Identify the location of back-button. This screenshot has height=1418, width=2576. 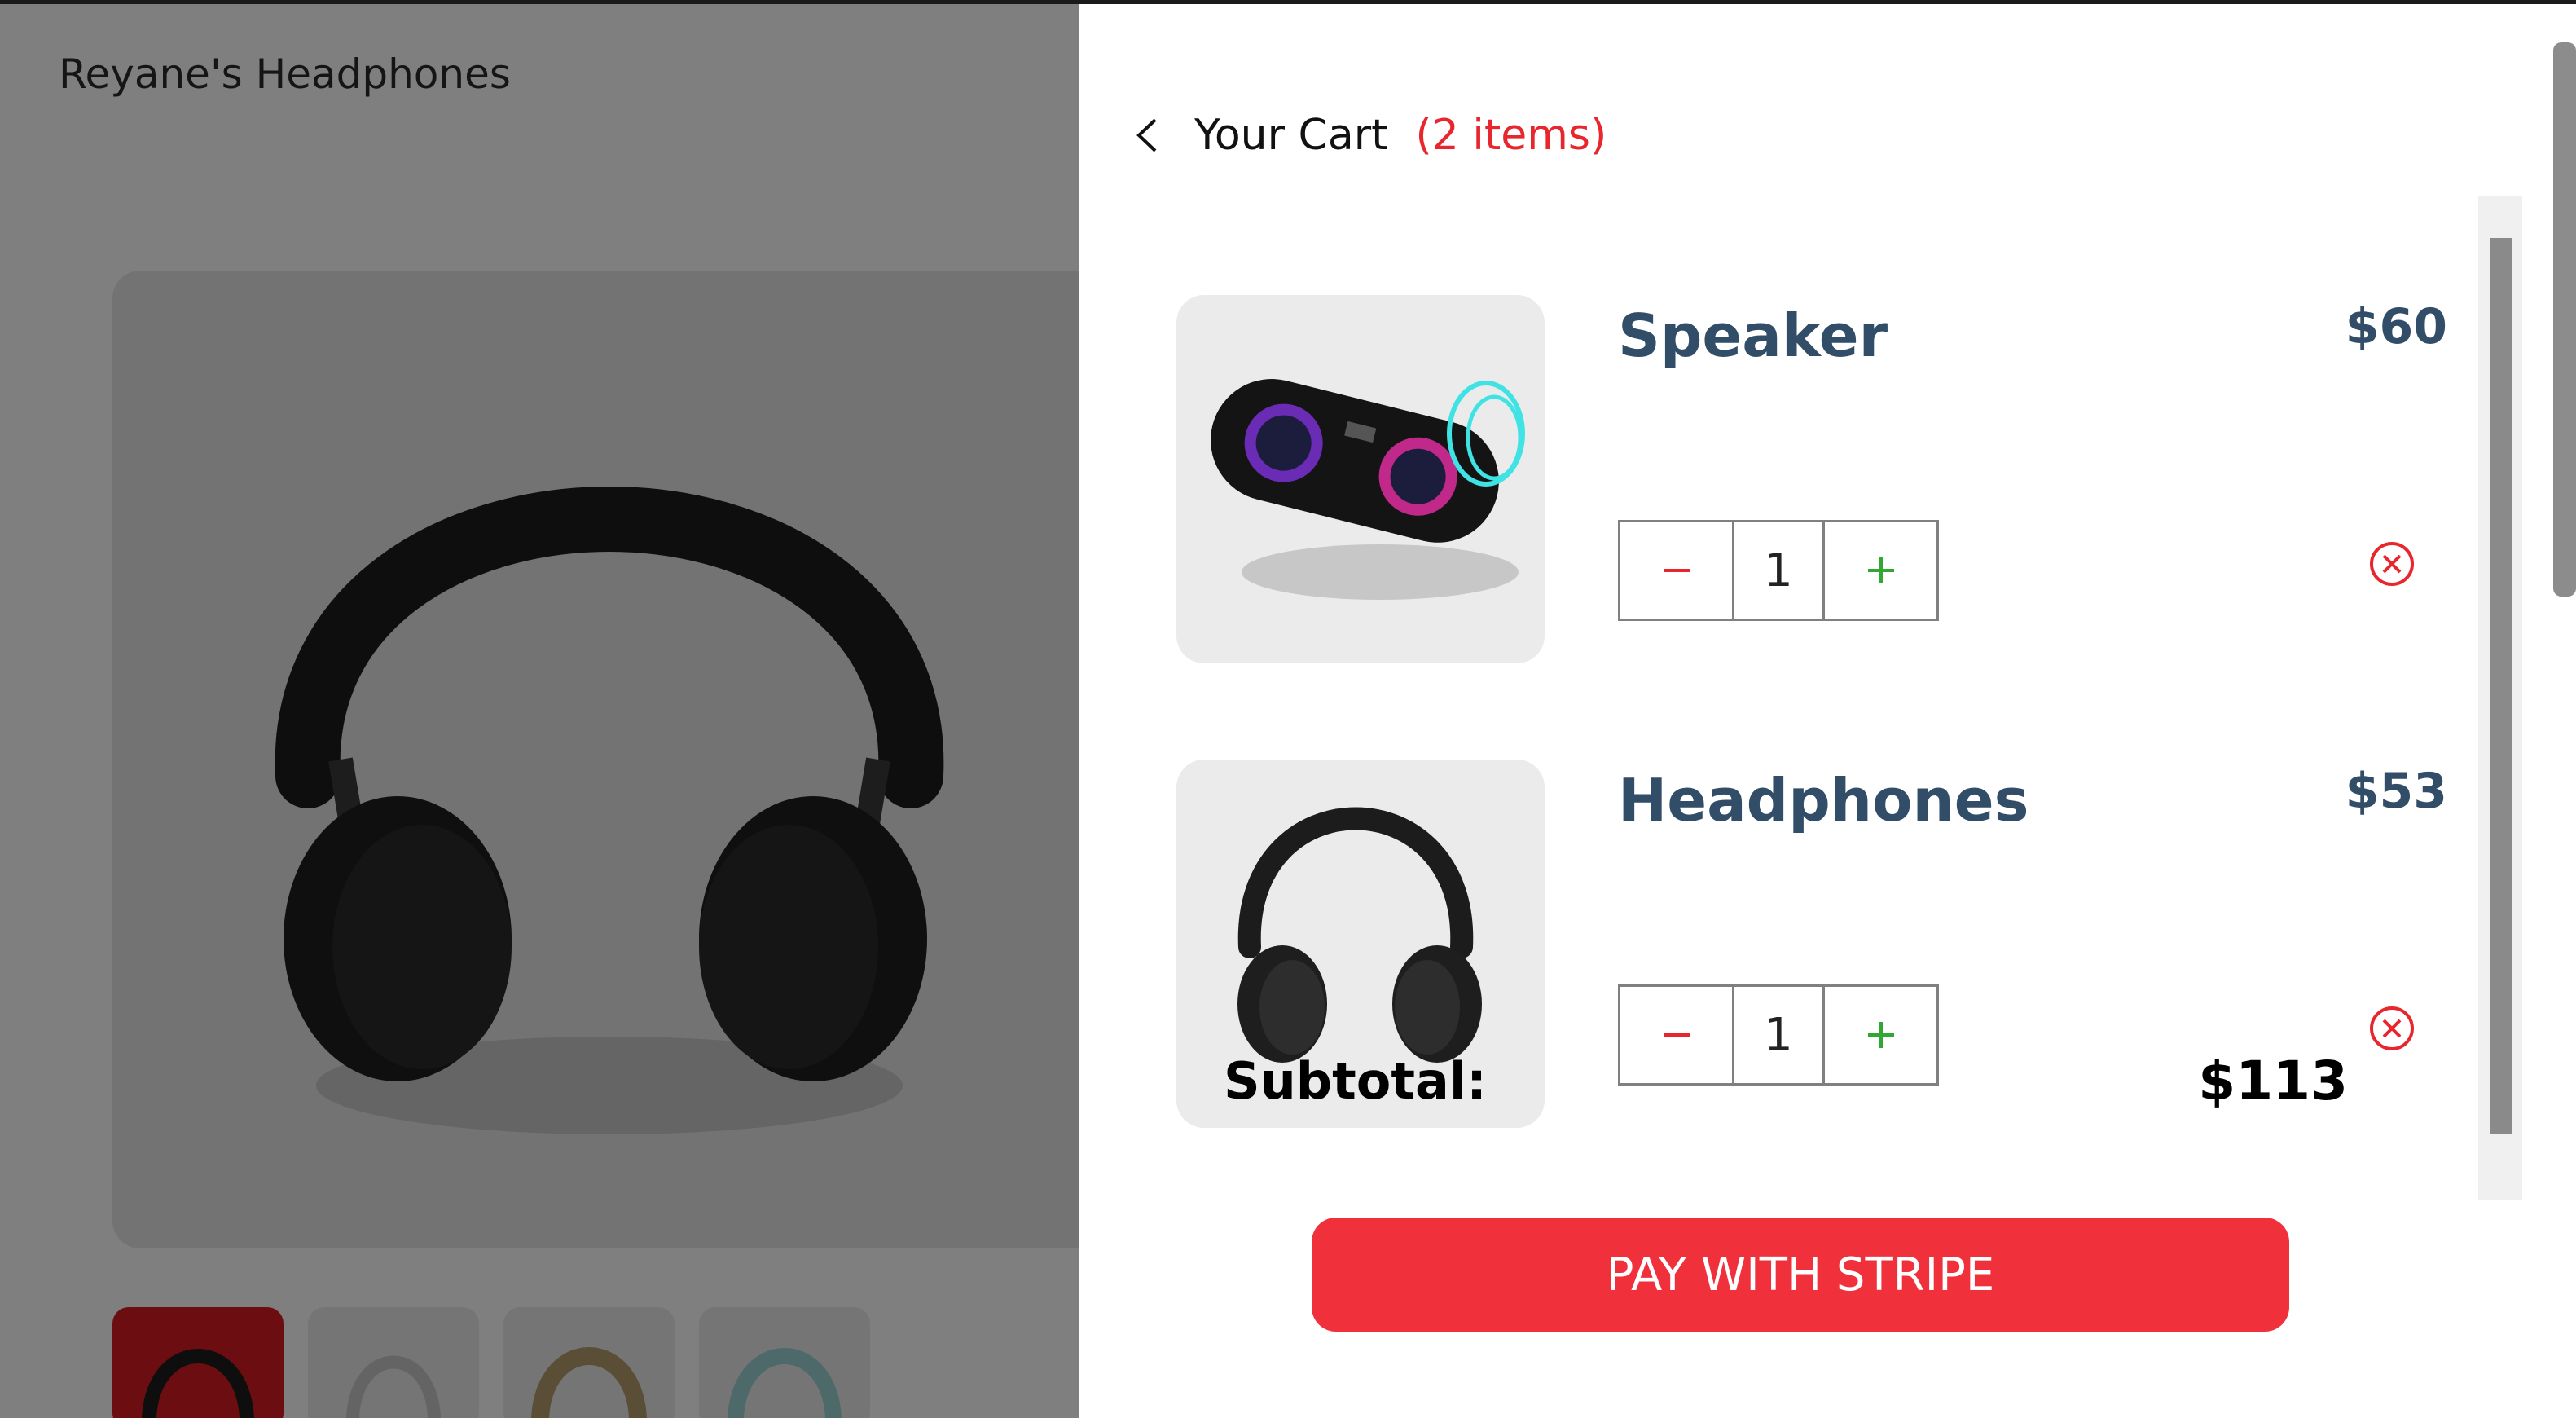
(1155, 135).